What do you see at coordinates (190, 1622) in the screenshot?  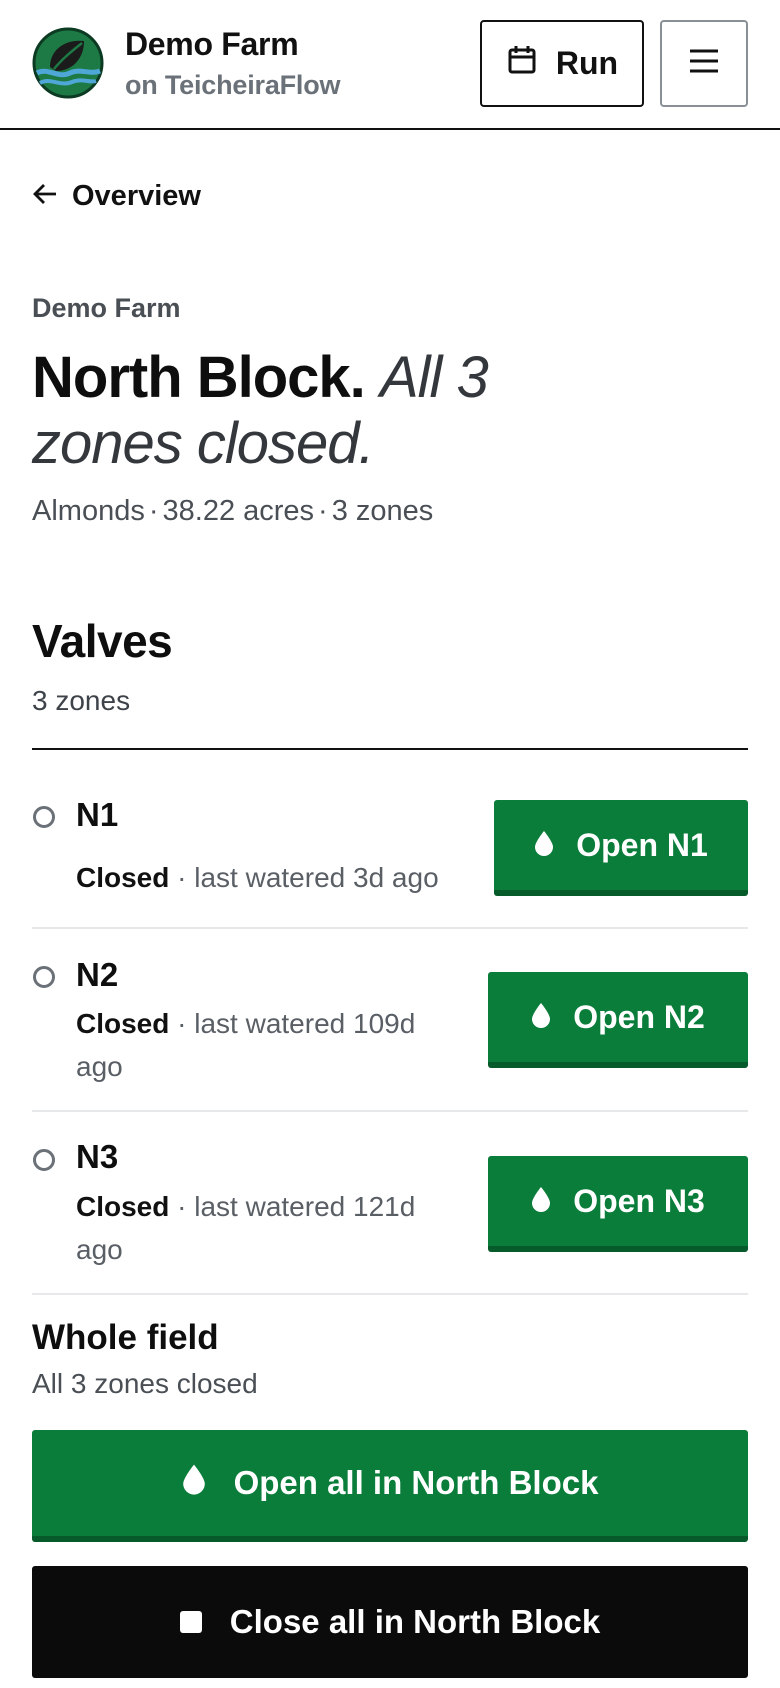 I see `stop-square-icon` at bounding box center [190, 1622].